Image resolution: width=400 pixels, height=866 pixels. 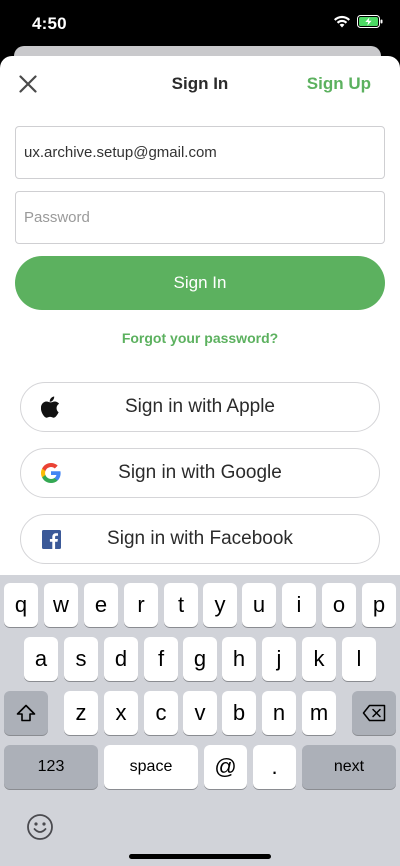 What do you see at coordinates (181, 605) in the screenshot?
I see `key-t: t` at bounding box center [181, 605].